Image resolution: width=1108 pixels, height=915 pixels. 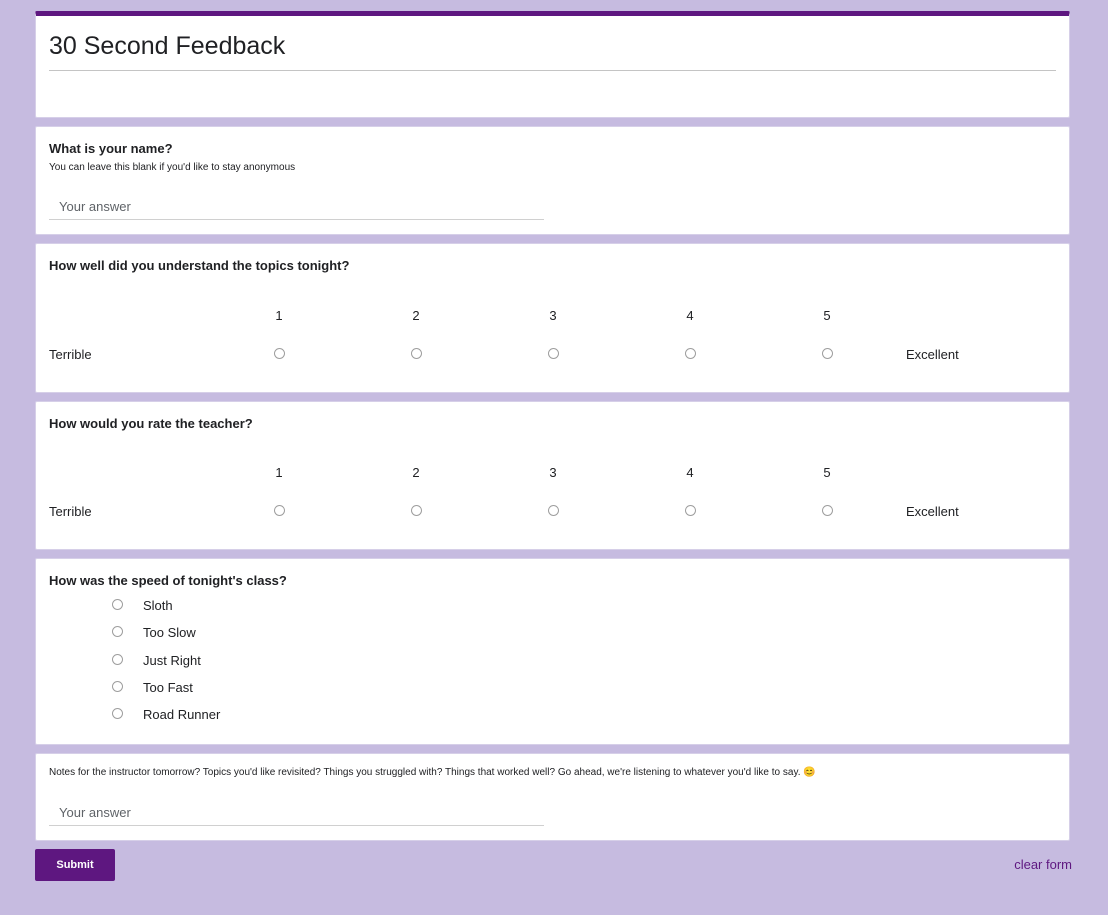 What do you see at coordinates (181, 714) in the screenshot?
I see `speed-option-road-runner: Road Runner` at bounding box center [181, 714].